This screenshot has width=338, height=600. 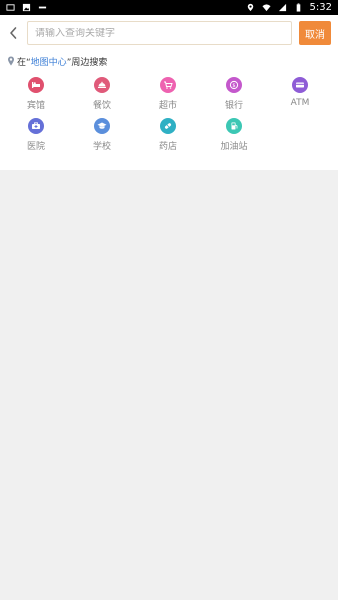 I want to click on category-label: 加油站, so click(x=234, y=147).